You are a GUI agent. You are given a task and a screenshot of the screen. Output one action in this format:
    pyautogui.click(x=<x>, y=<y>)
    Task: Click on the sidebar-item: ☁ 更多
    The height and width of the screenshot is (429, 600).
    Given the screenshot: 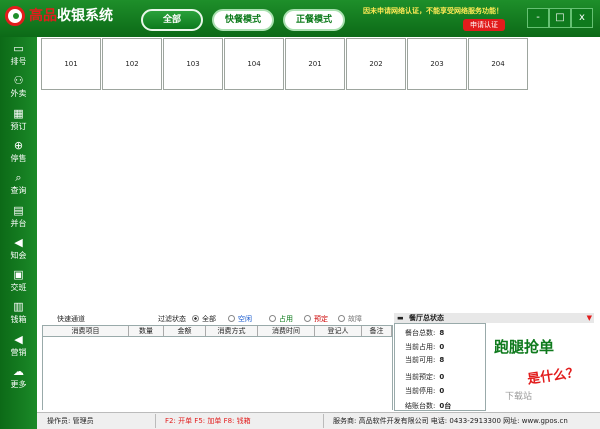 What is the action you would take?
    pyautogui.click(x=18, y=380)
    